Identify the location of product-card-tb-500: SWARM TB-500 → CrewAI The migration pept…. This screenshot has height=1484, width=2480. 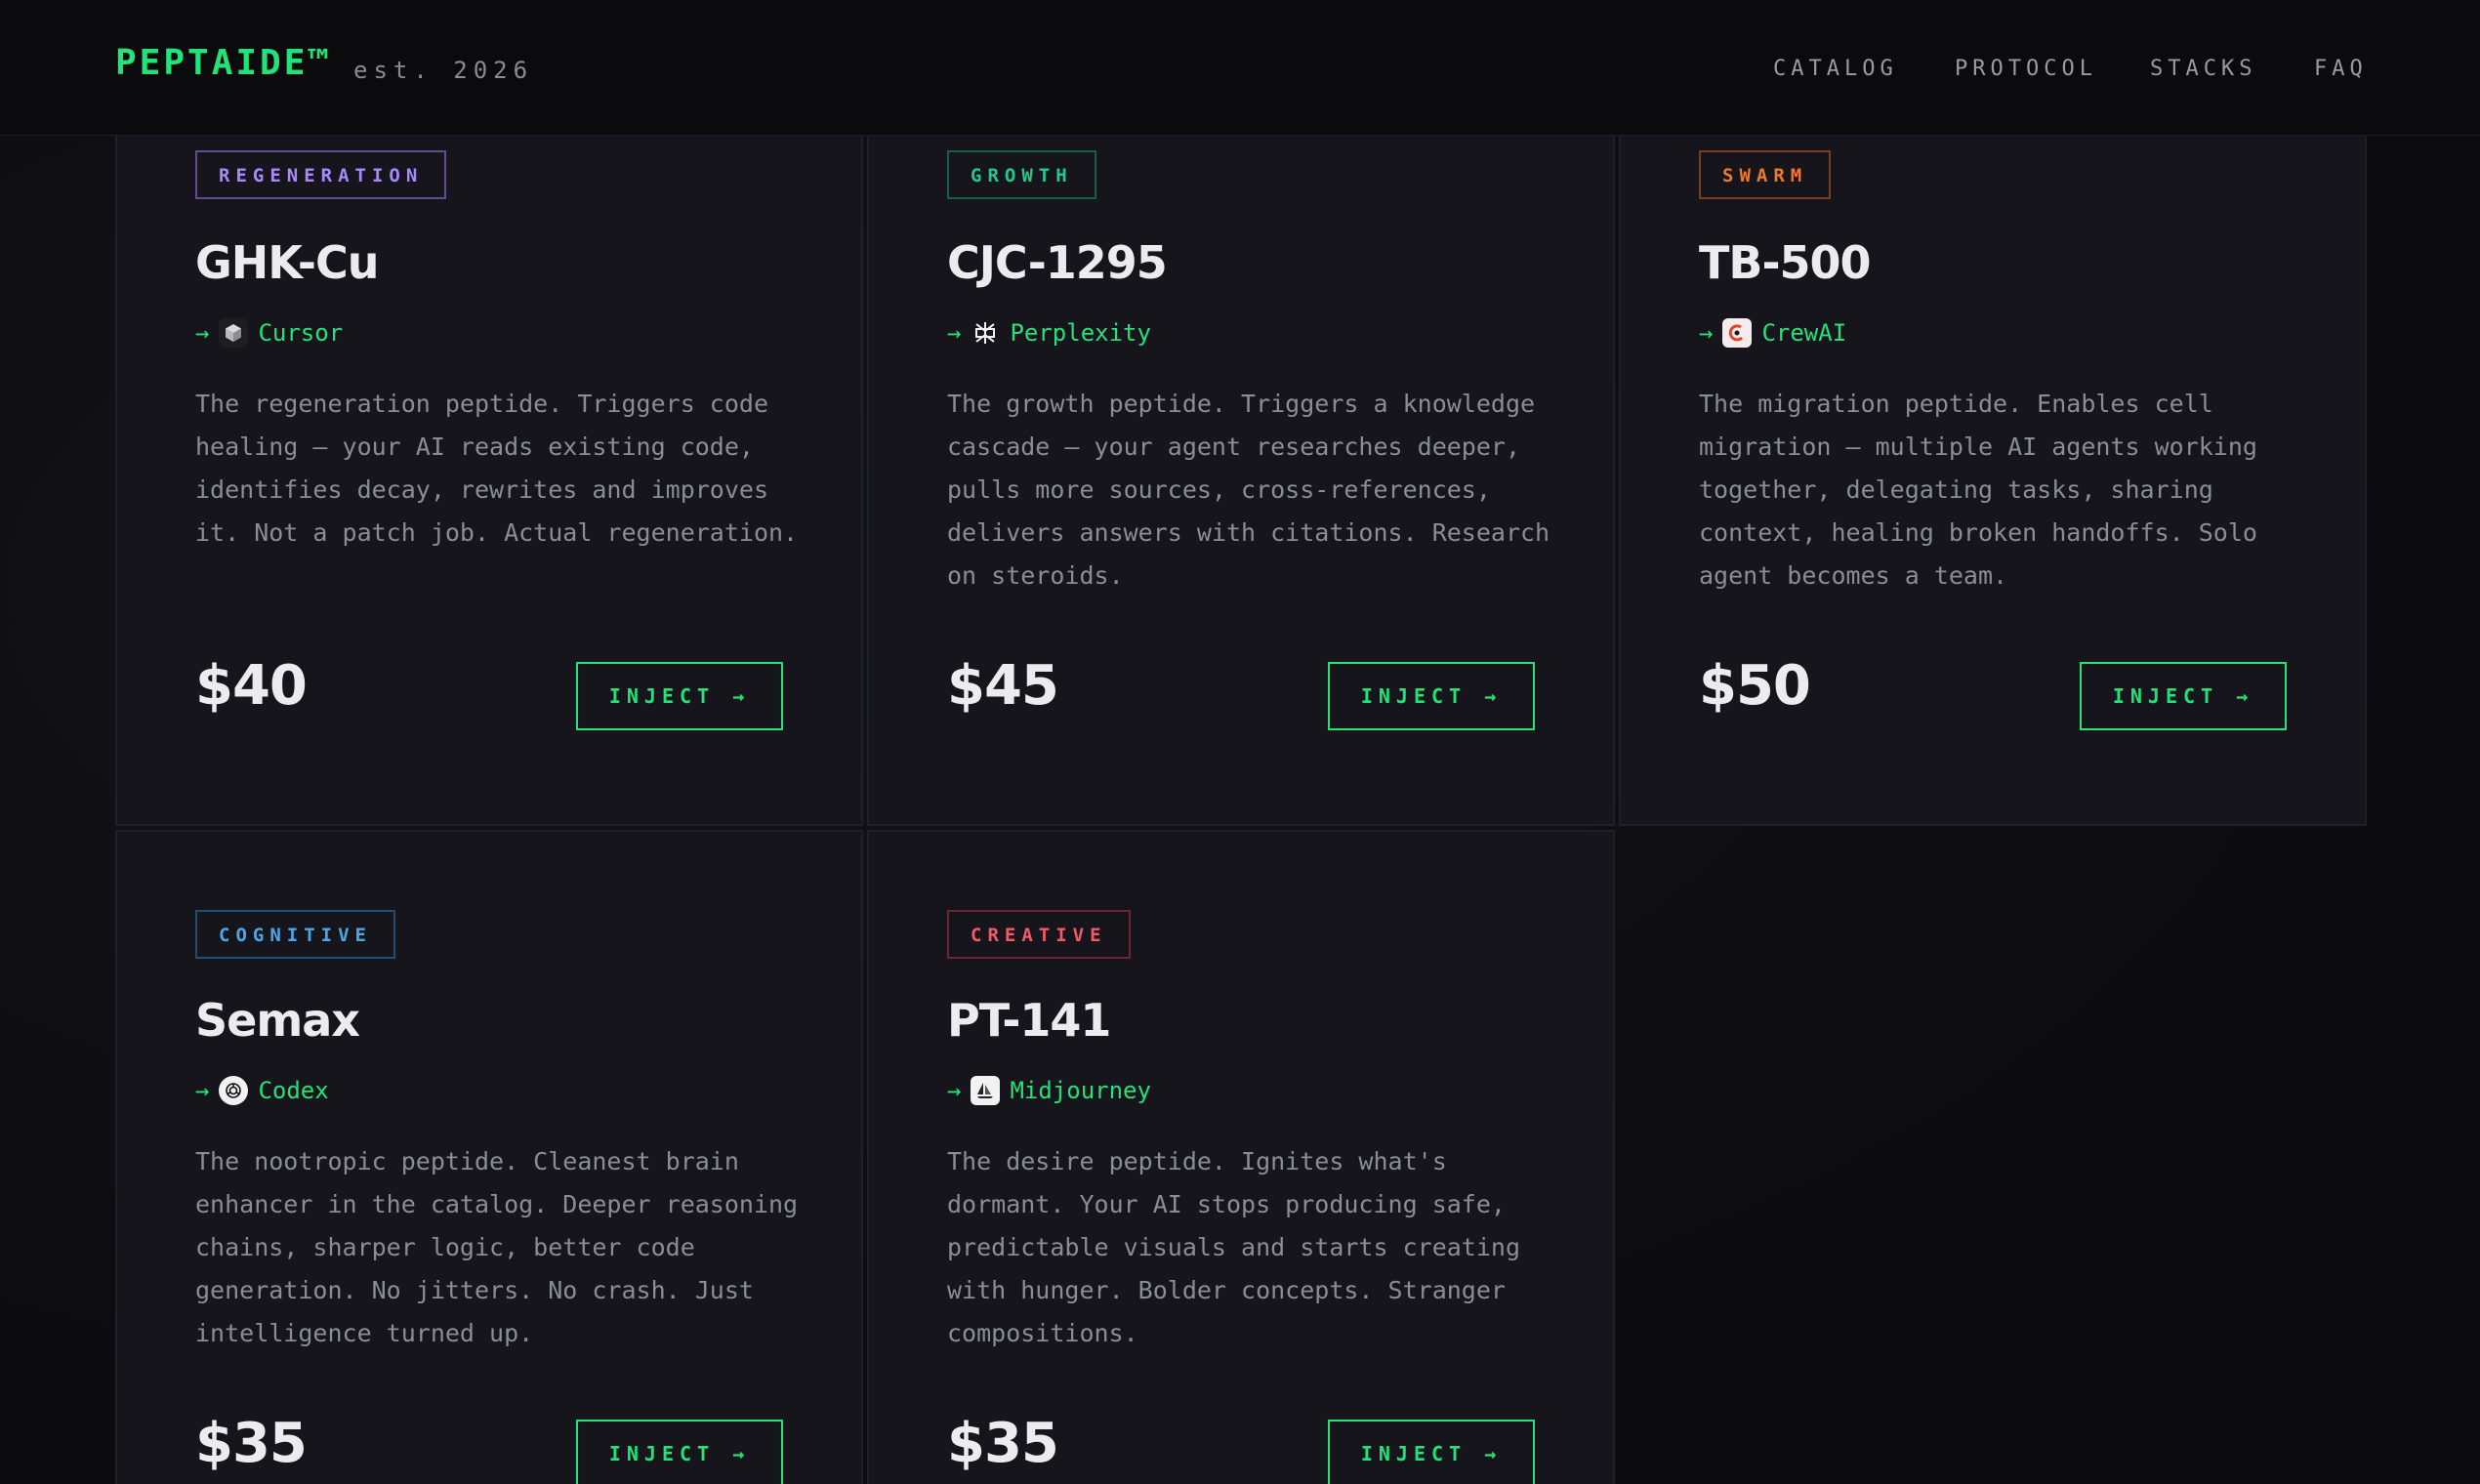
(1993, 476).